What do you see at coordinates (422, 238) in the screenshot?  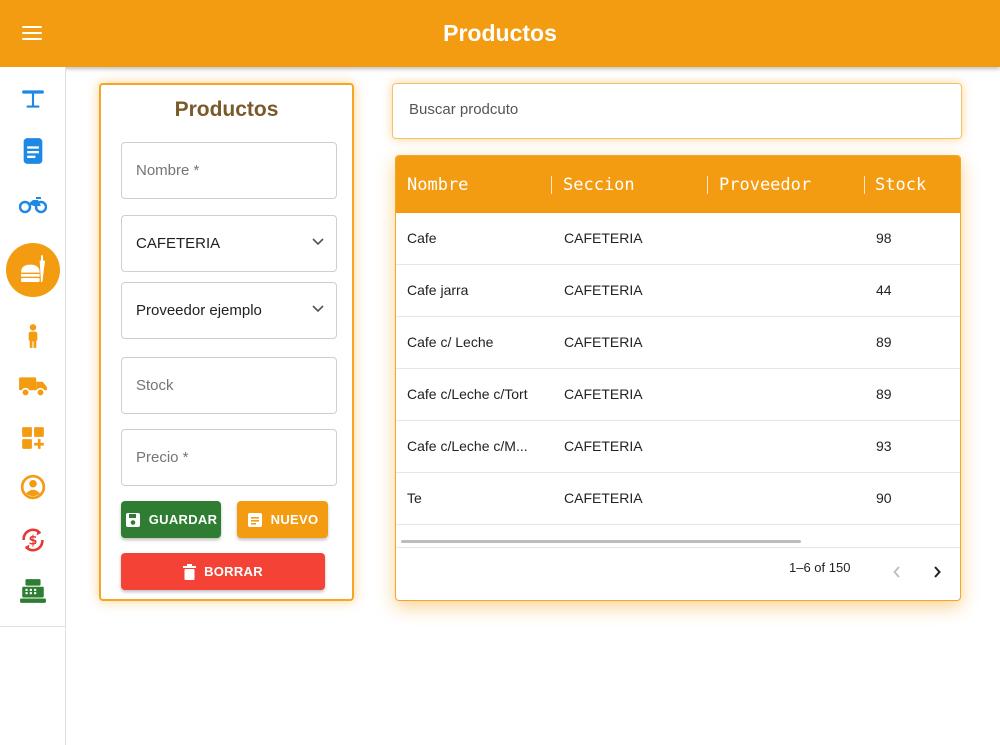 I see `cell-nombre: Cafe` at bounding box center [422, 238].